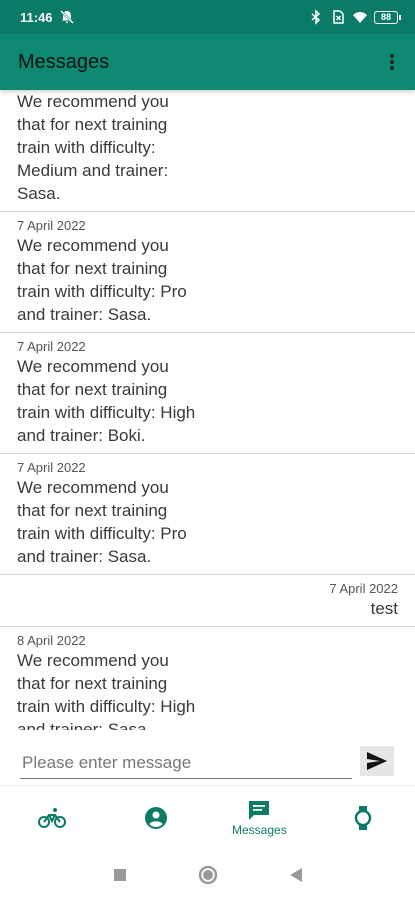 Image resolution: width=415 pixels, height=900 pixels. I want to click on messages-icon, so click(259, 810).